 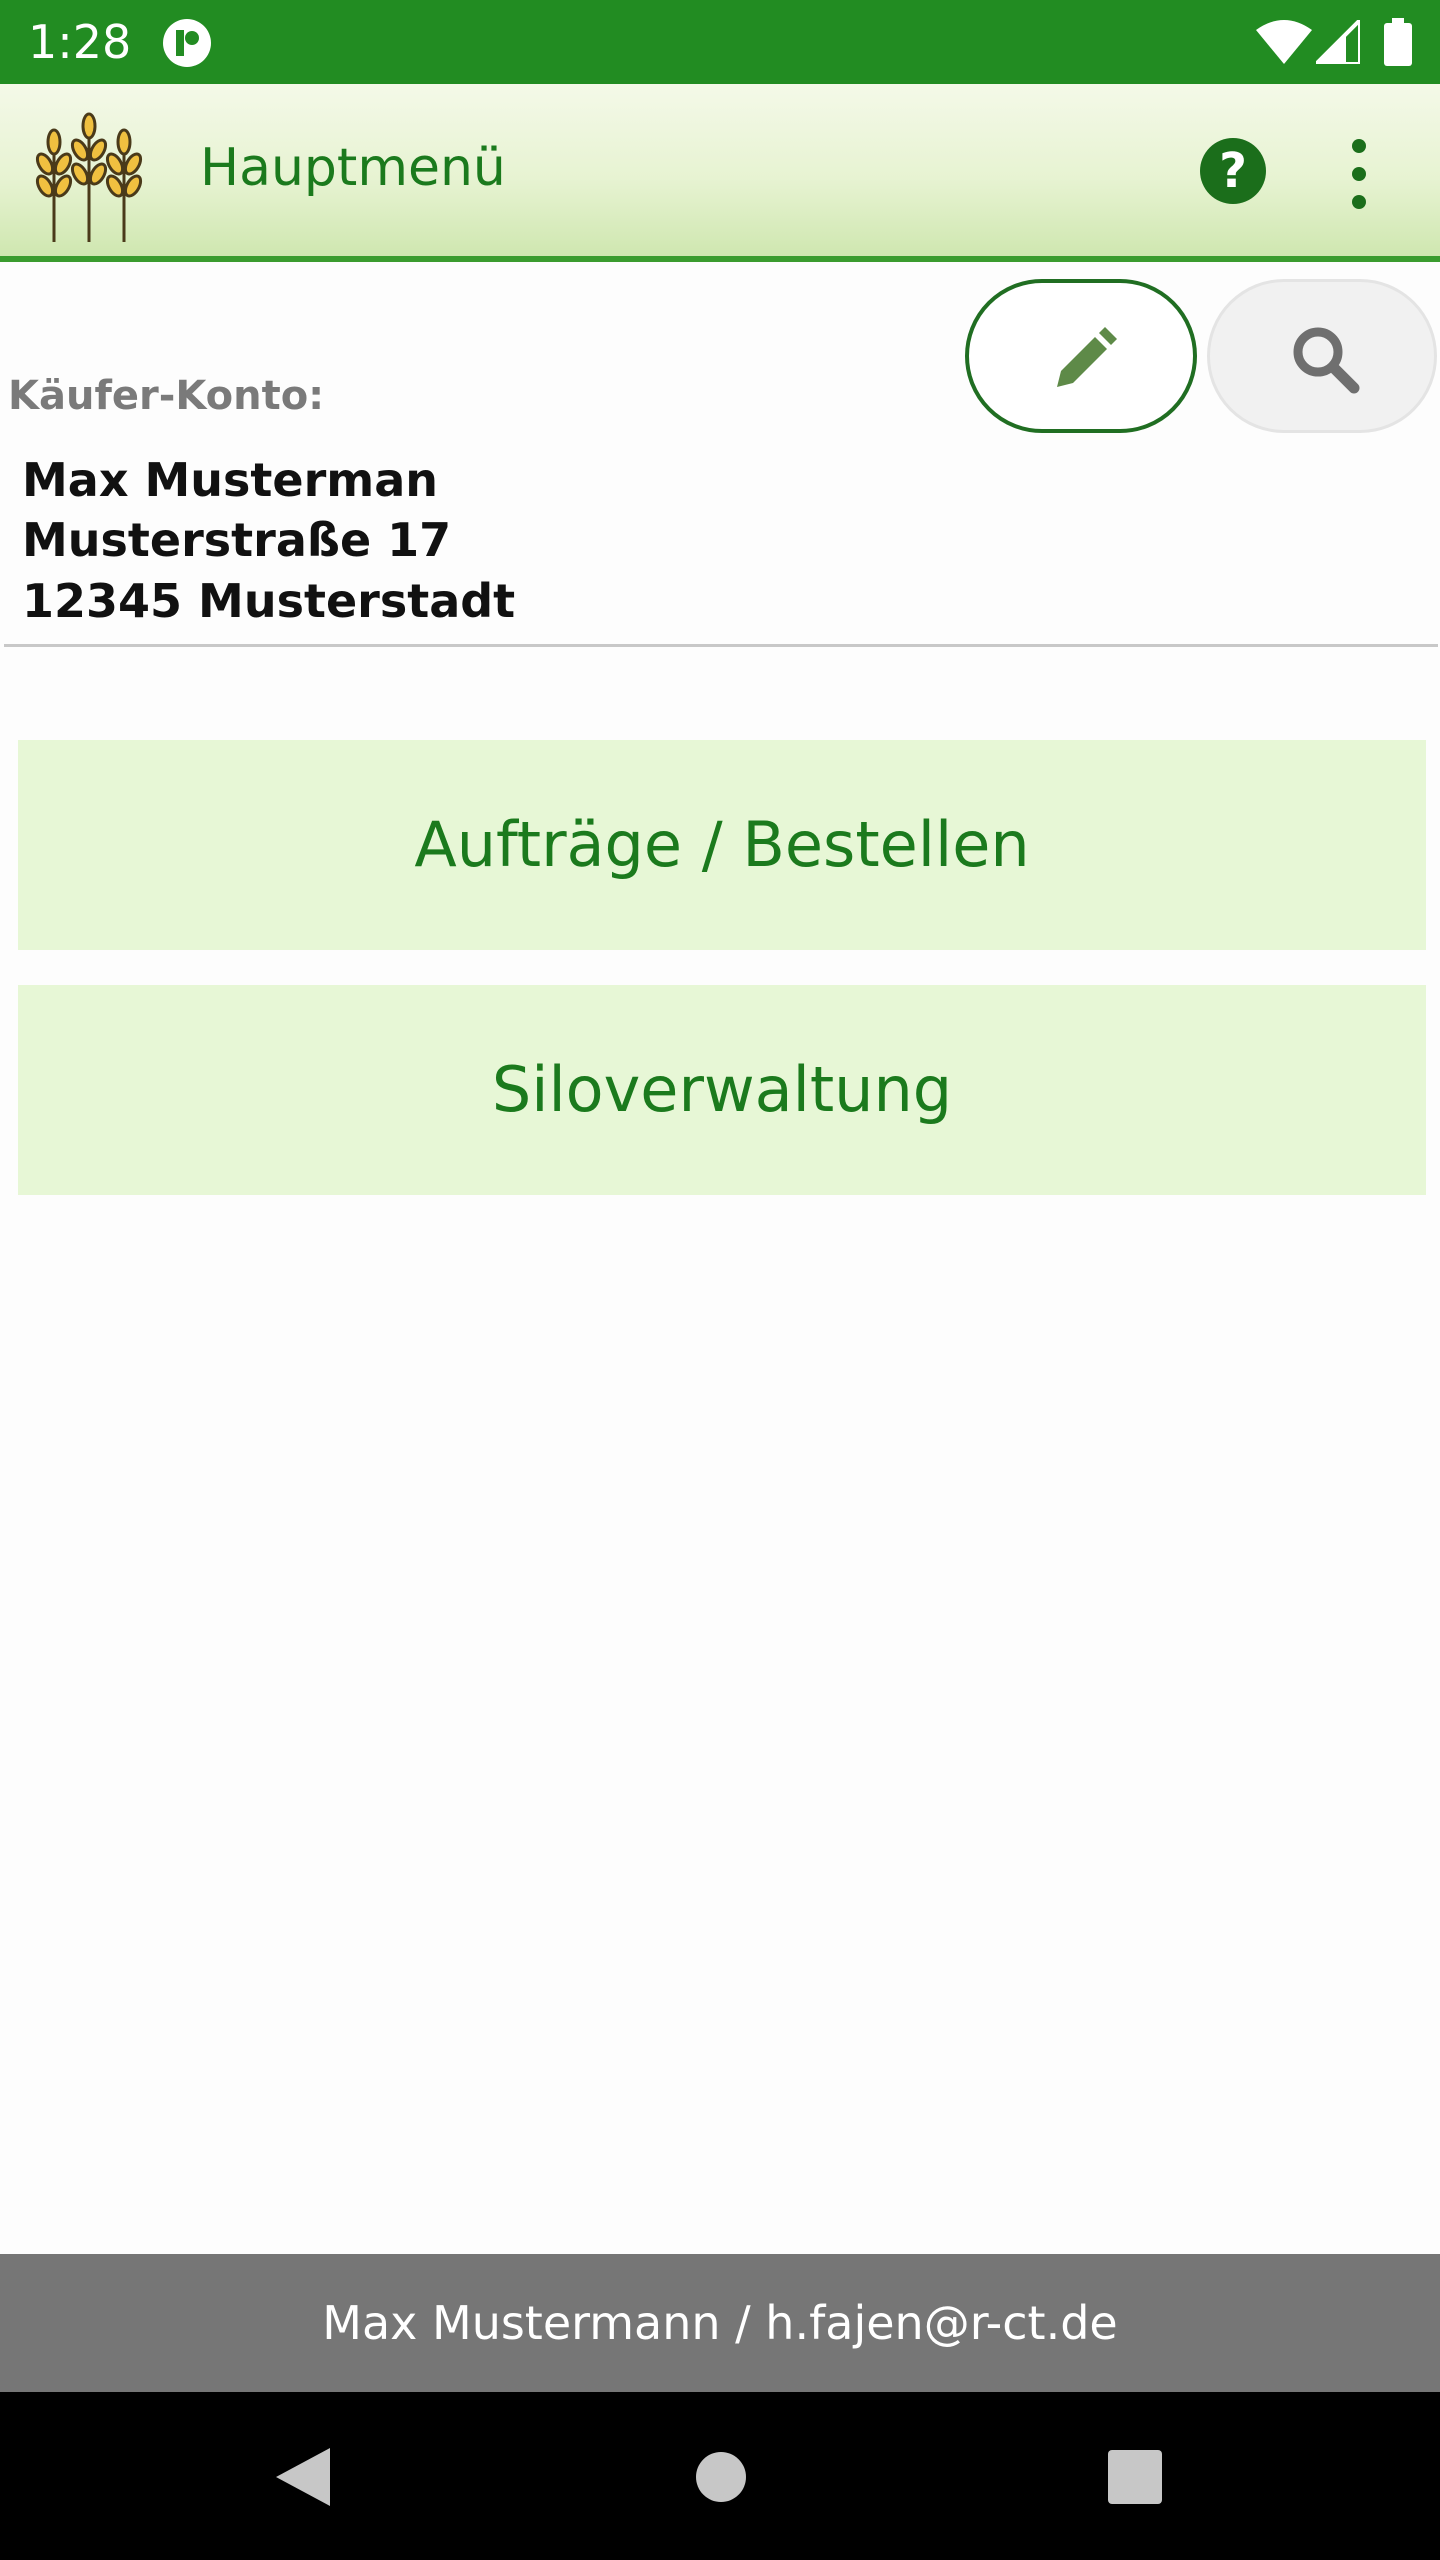 What do you see at coordinates (237, 540) in the screenshot?
I see `account-street: Musterstraße 17` at bounding box center [237, 540].